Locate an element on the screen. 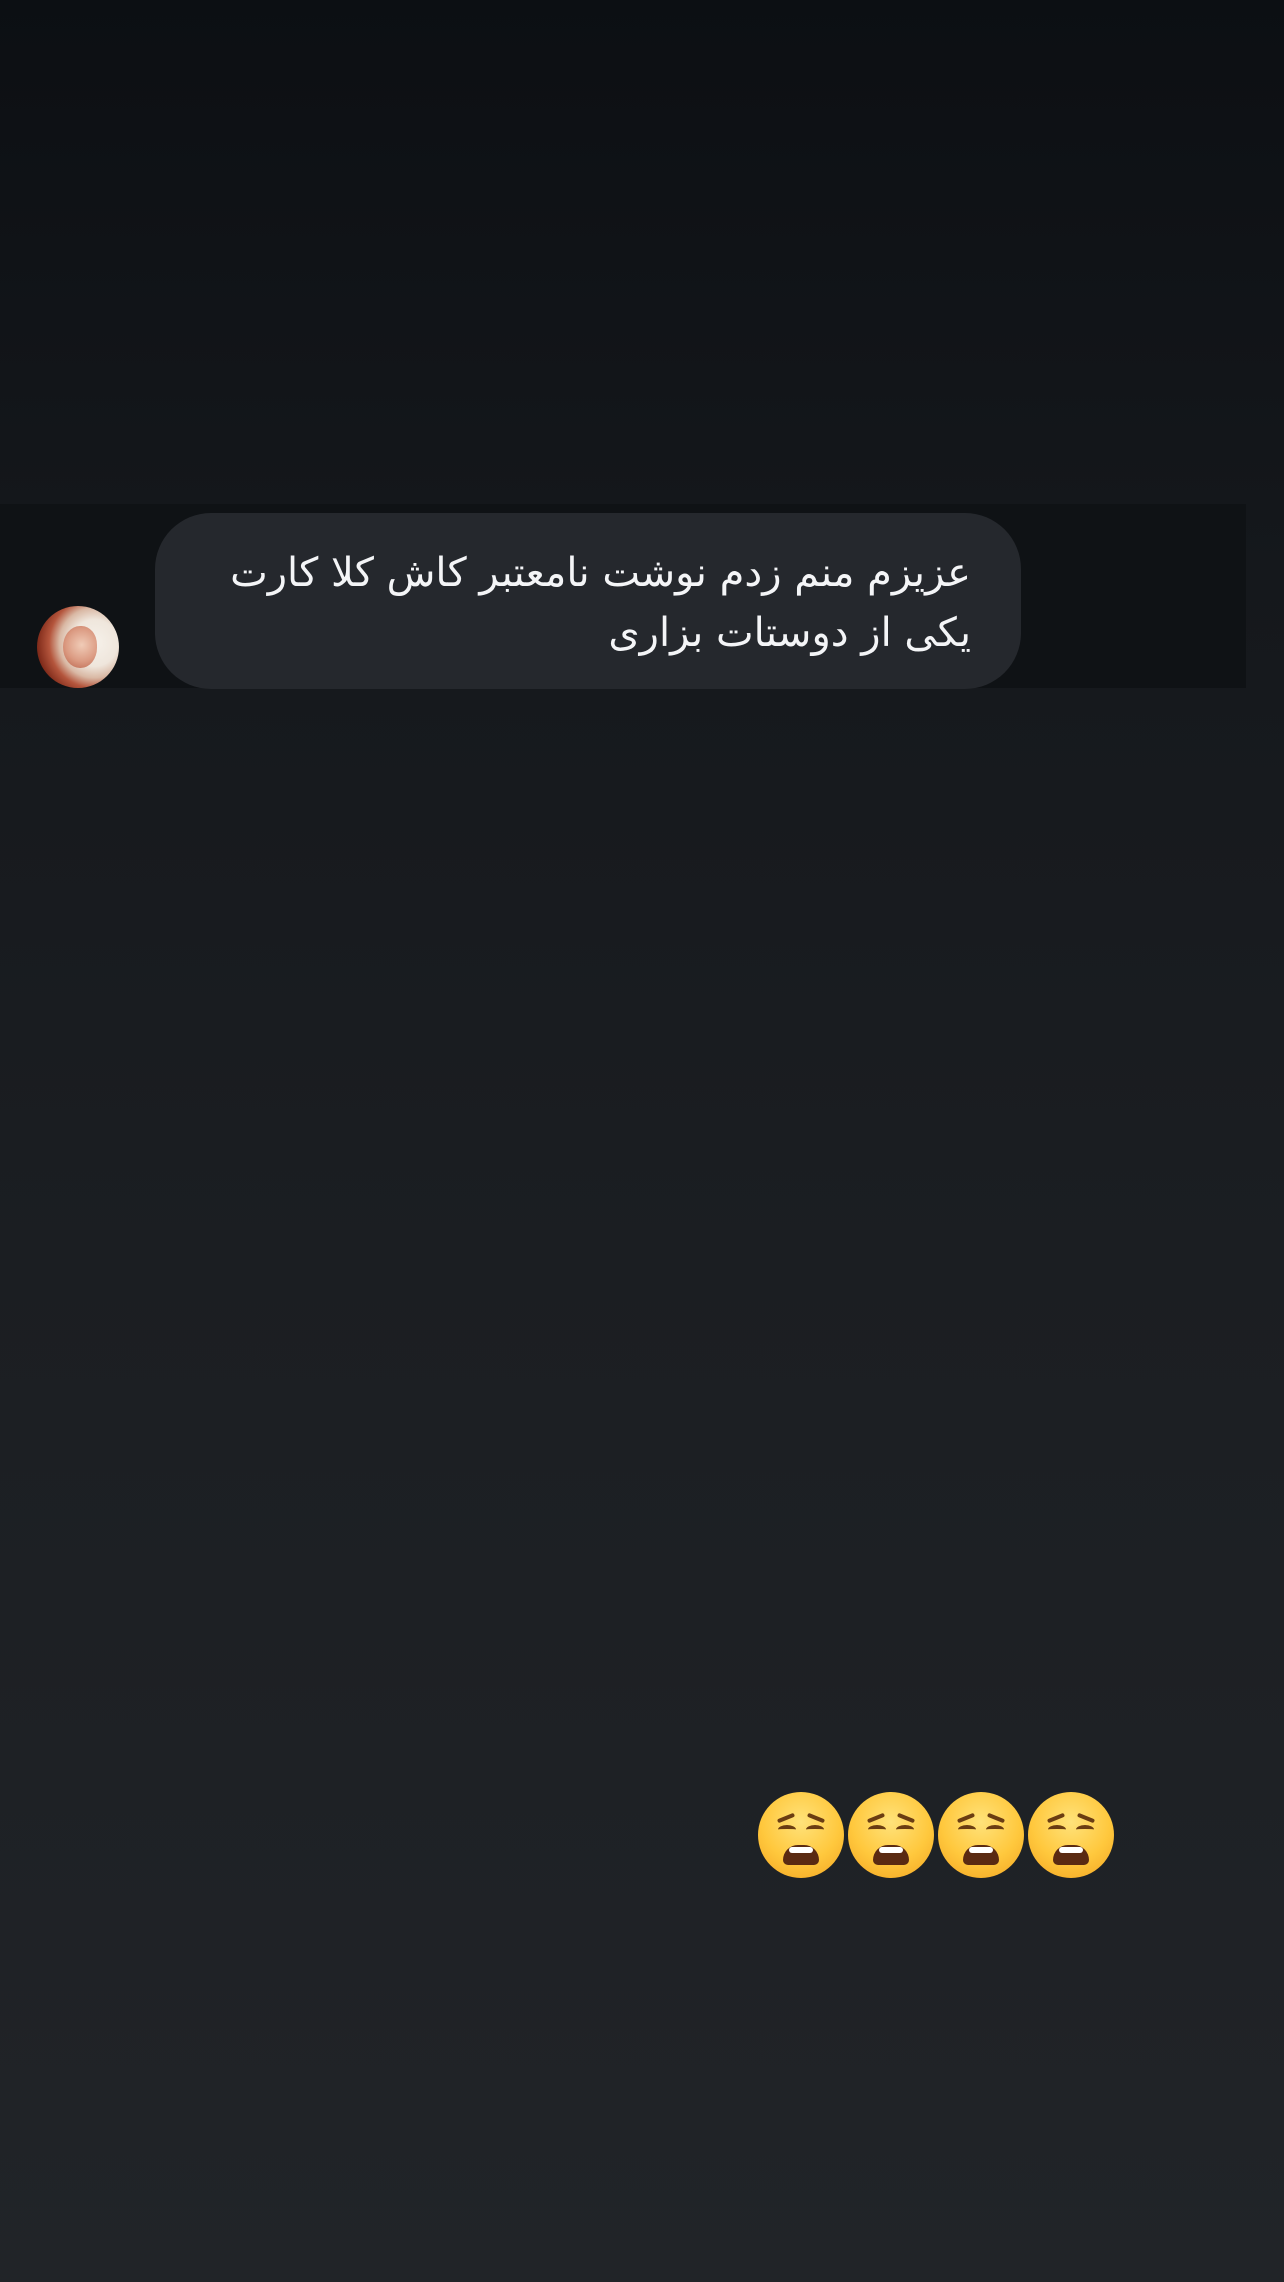 This screenshot has height=2282, width=1284. sender-avatar is located at coordinates (78, 647).